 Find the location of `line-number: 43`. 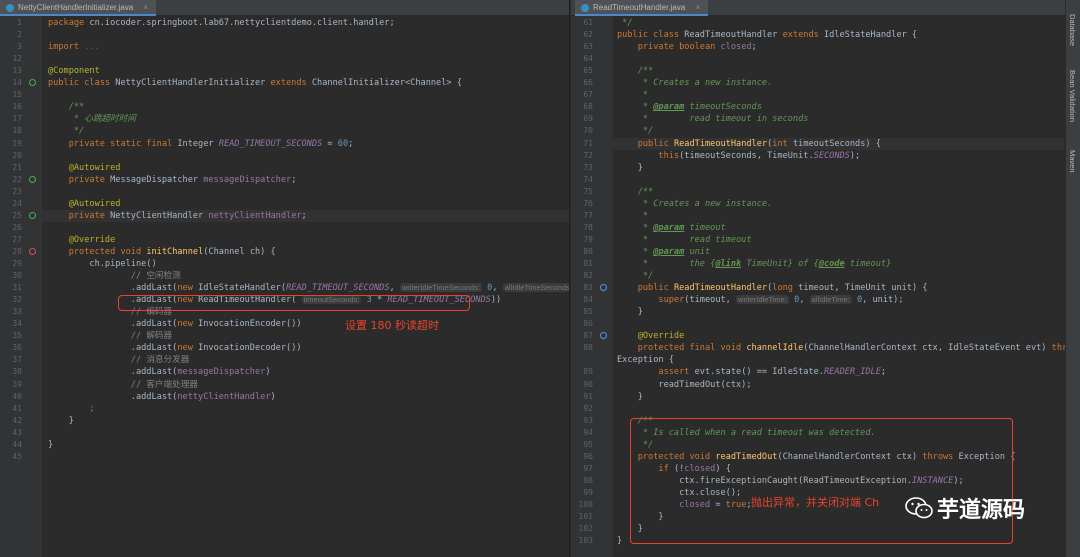

line-number: 43 is located at coordinates (17, 432).